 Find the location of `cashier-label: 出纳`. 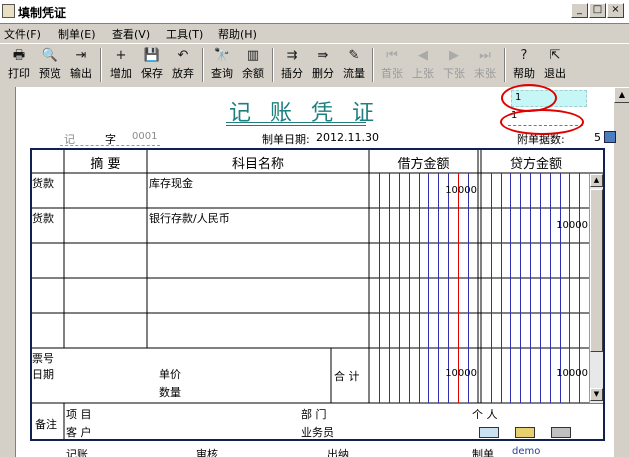

cashier-label: 出纳 is located at coordinates (338, 452).